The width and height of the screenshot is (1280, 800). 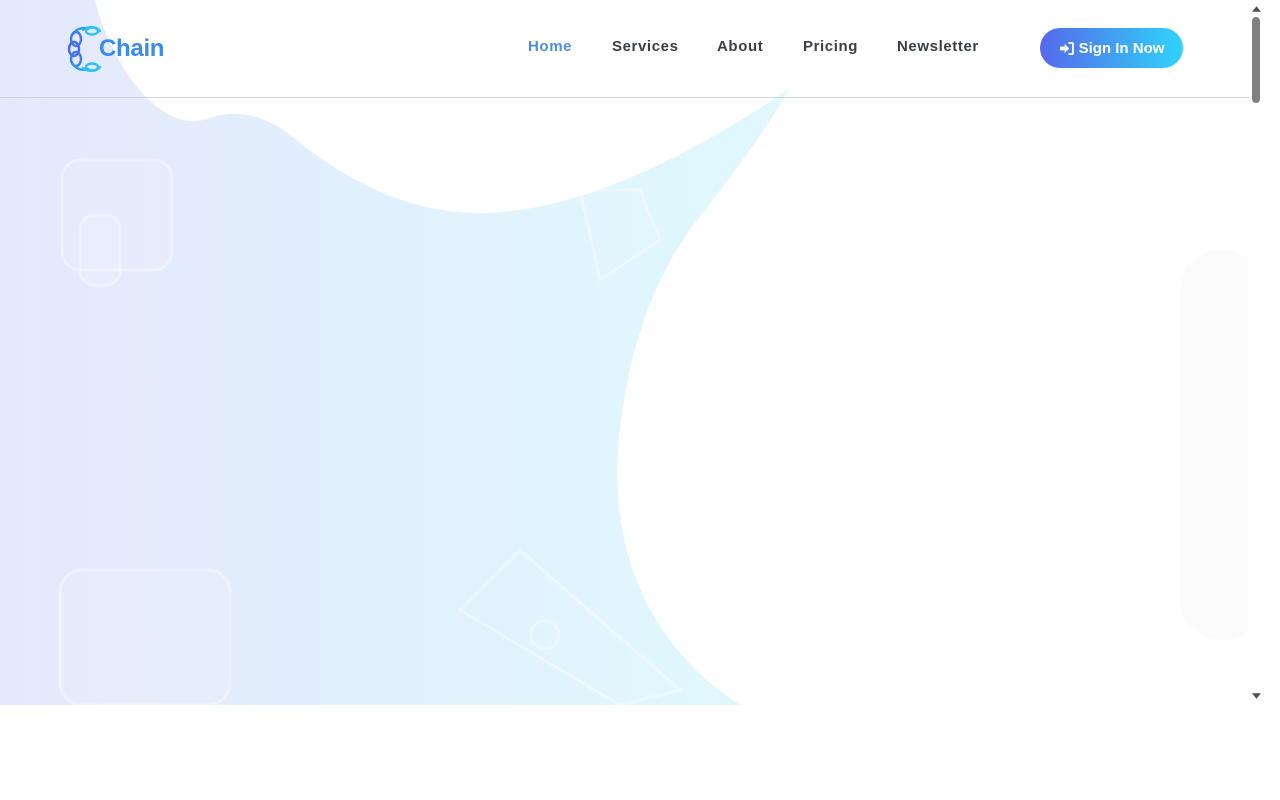 What do you see at coordinates (1256, 695) in the screenshot?
I see `scroll-down-arrow-icon` at bounding box center [1256, 695].